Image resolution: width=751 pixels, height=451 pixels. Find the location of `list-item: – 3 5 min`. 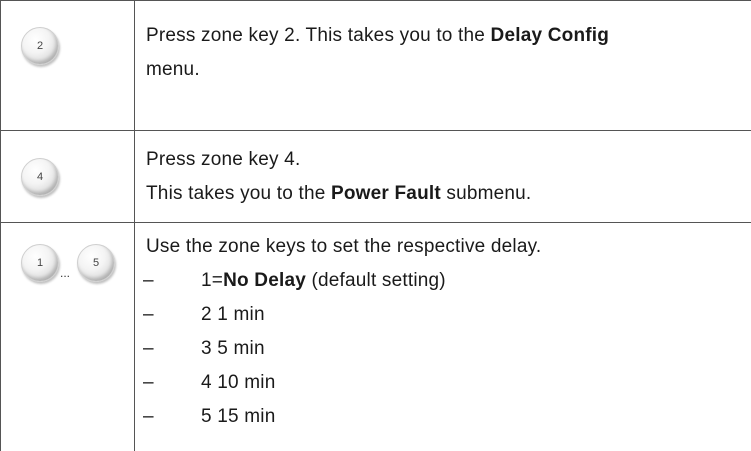

list-item: – 3 5 min is located at coordinates (443, 349).